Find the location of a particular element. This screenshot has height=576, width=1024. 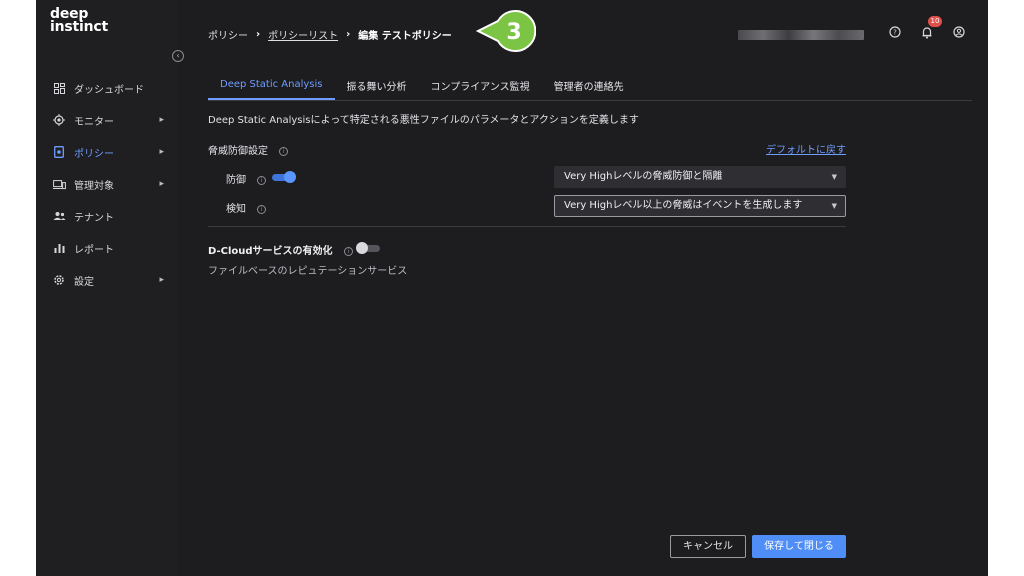

tab-behavior-analysis: 振る舞い分析 is located at coordinates (377, 85).